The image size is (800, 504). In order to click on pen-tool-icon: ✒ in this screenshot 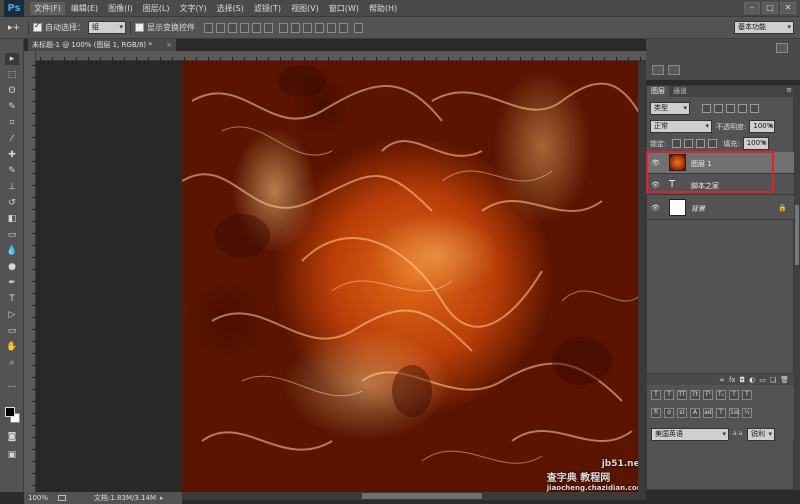, I will do `click(12, 283)`.